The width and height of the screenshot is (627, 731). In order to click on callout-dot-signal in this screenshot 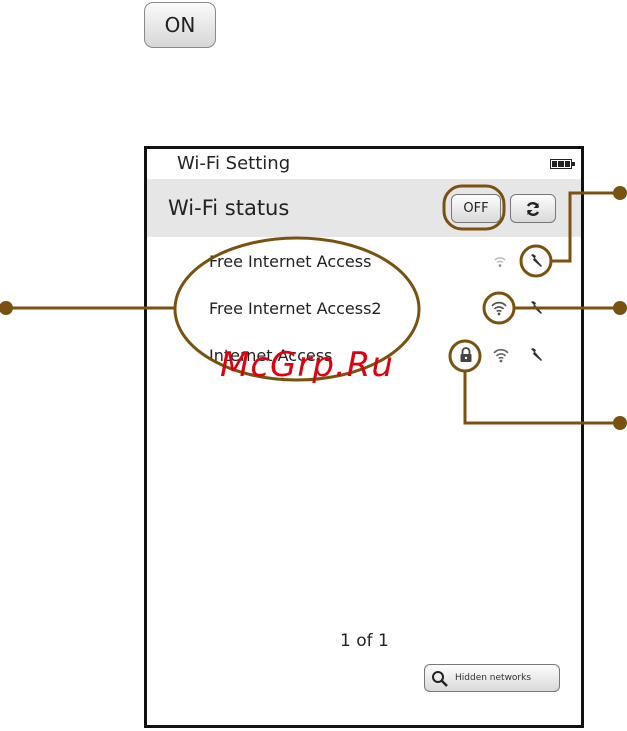, I will do `click(620, 308)`.